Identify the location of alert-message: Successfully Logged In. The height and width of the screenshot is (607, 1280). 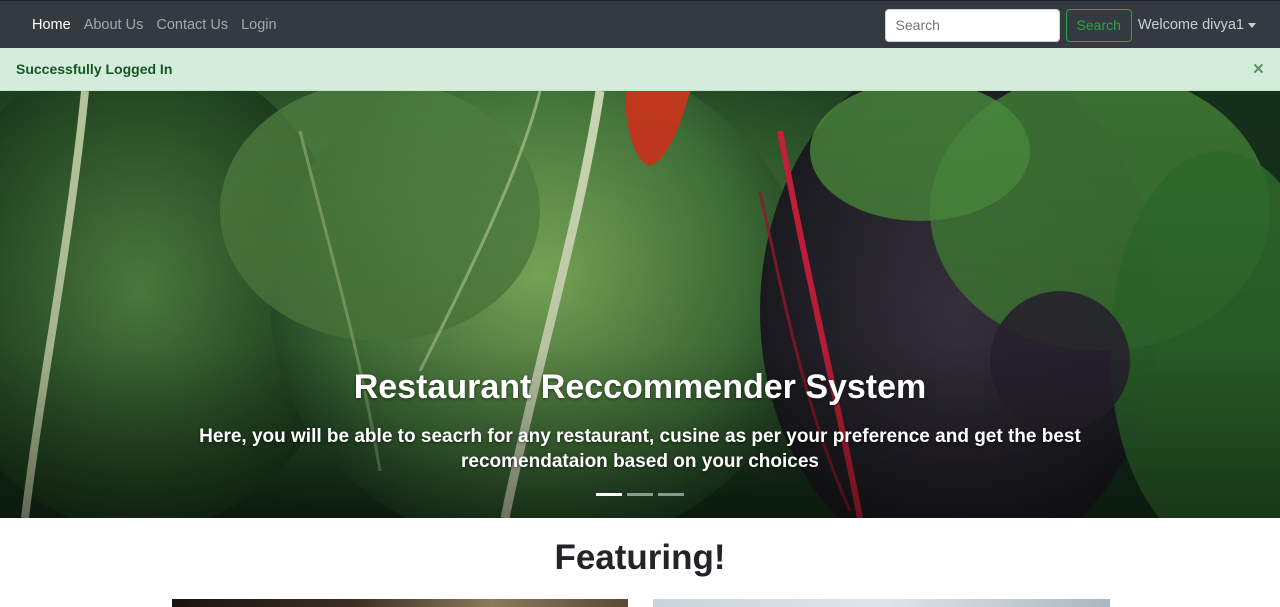
(94, 69).